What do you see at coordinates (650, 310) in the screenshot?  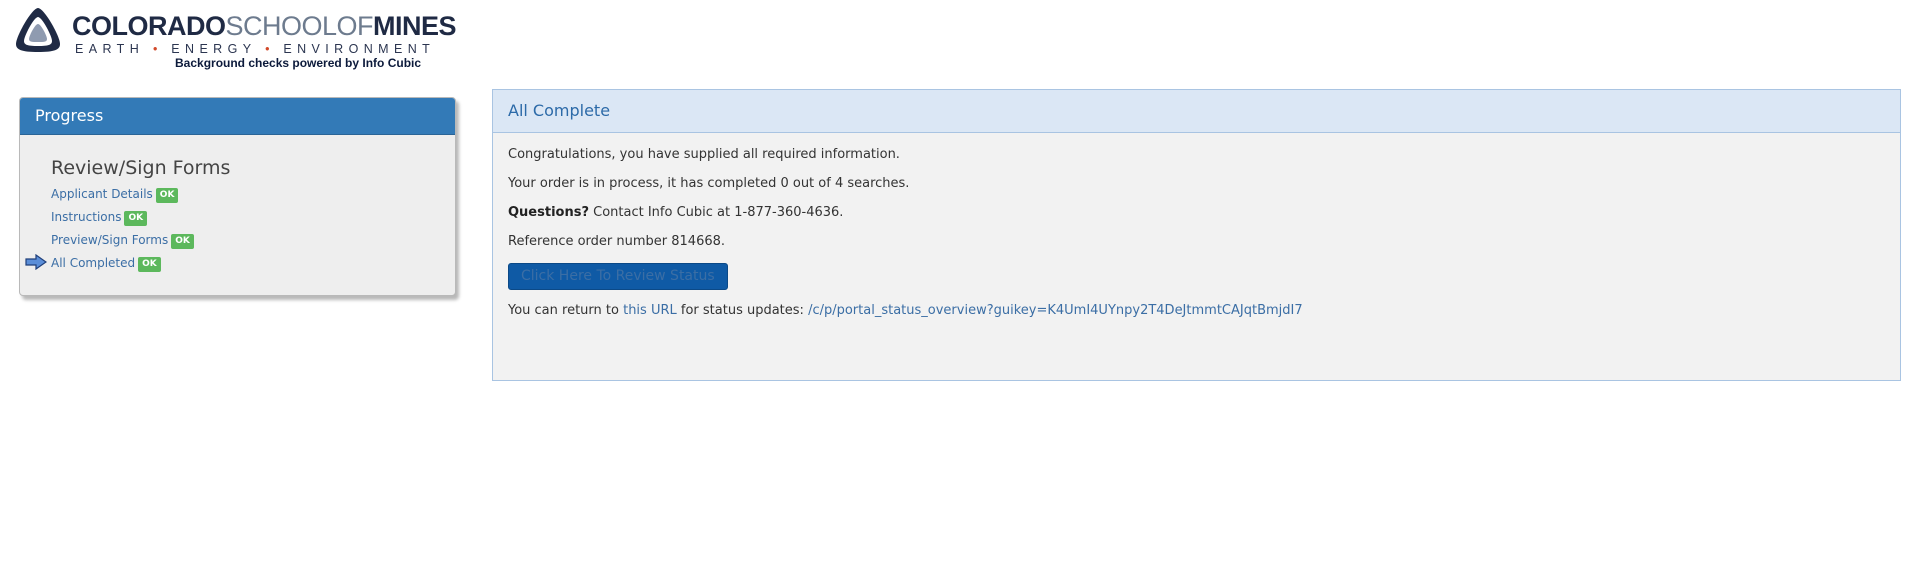 I see `this-url-link: this URL` at bounding box center [650, 310].